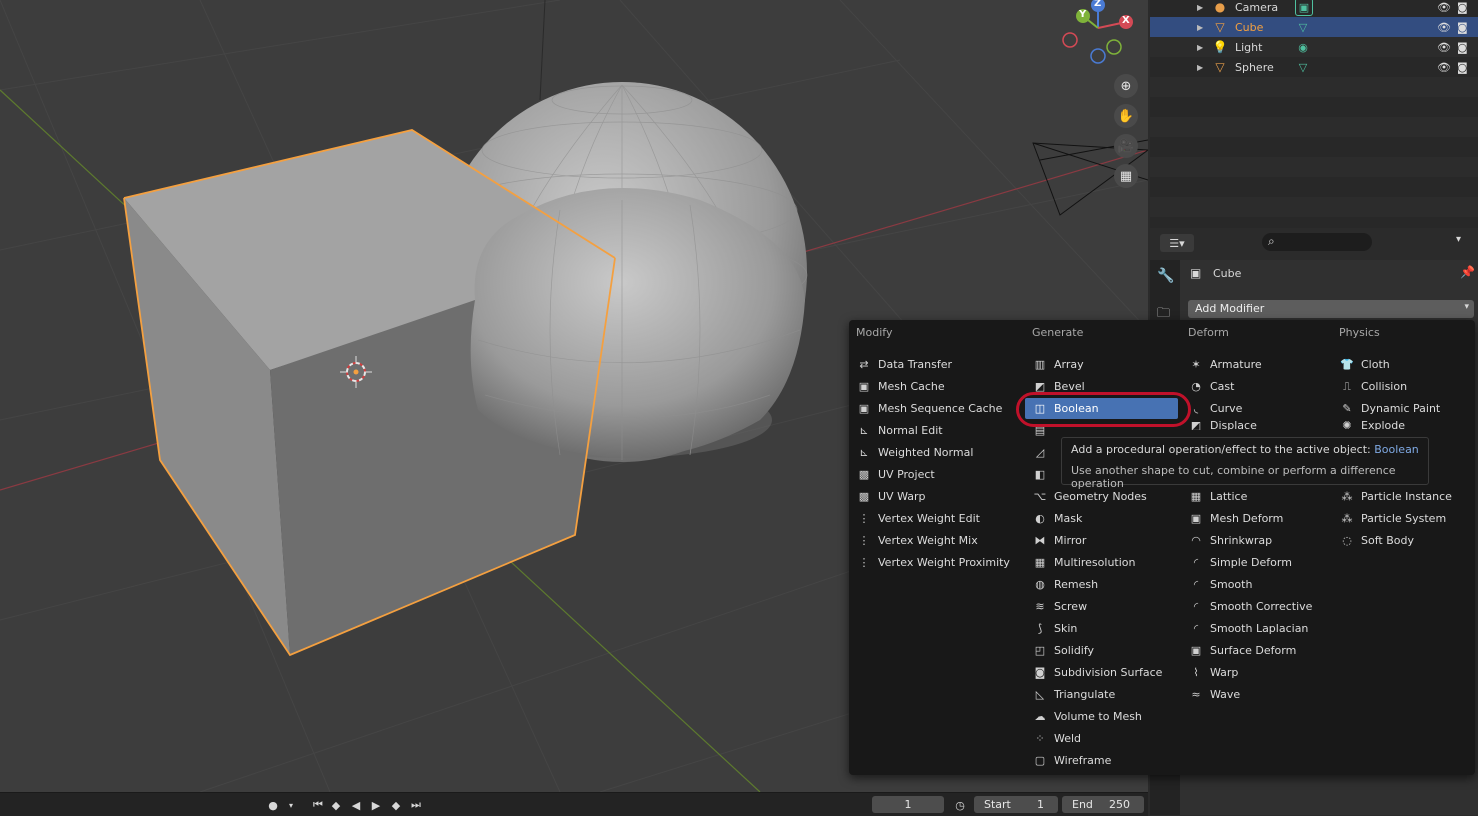  I want to click on menu-item-weighted-normal: ⊾ Weighted Normal, so click(914, 452).